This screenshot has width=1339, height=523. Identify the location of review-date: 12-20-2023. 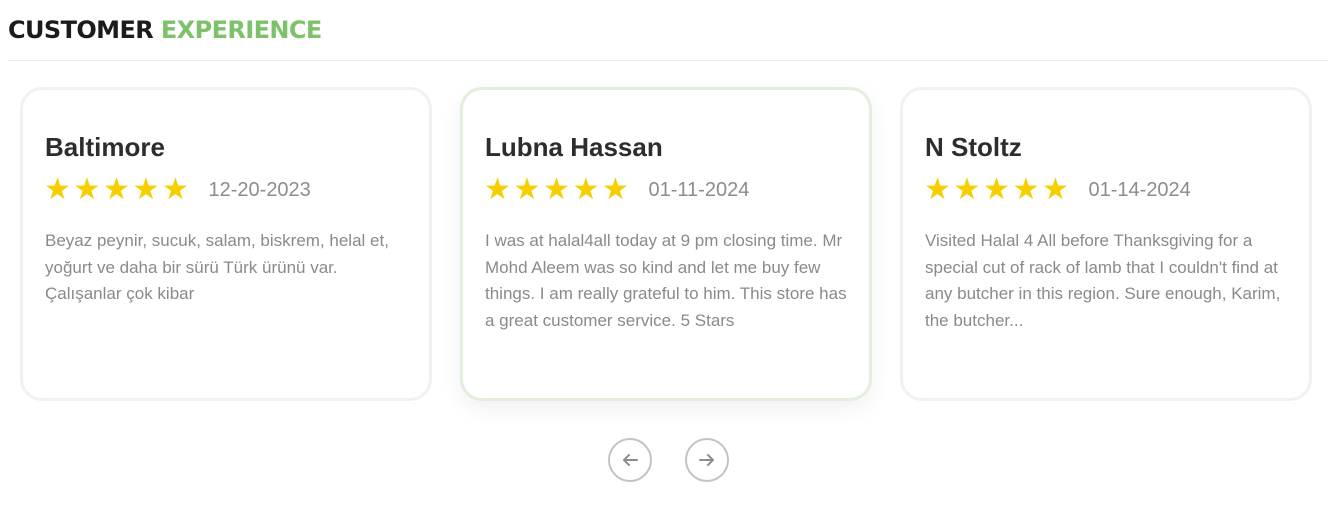
(259, 189).